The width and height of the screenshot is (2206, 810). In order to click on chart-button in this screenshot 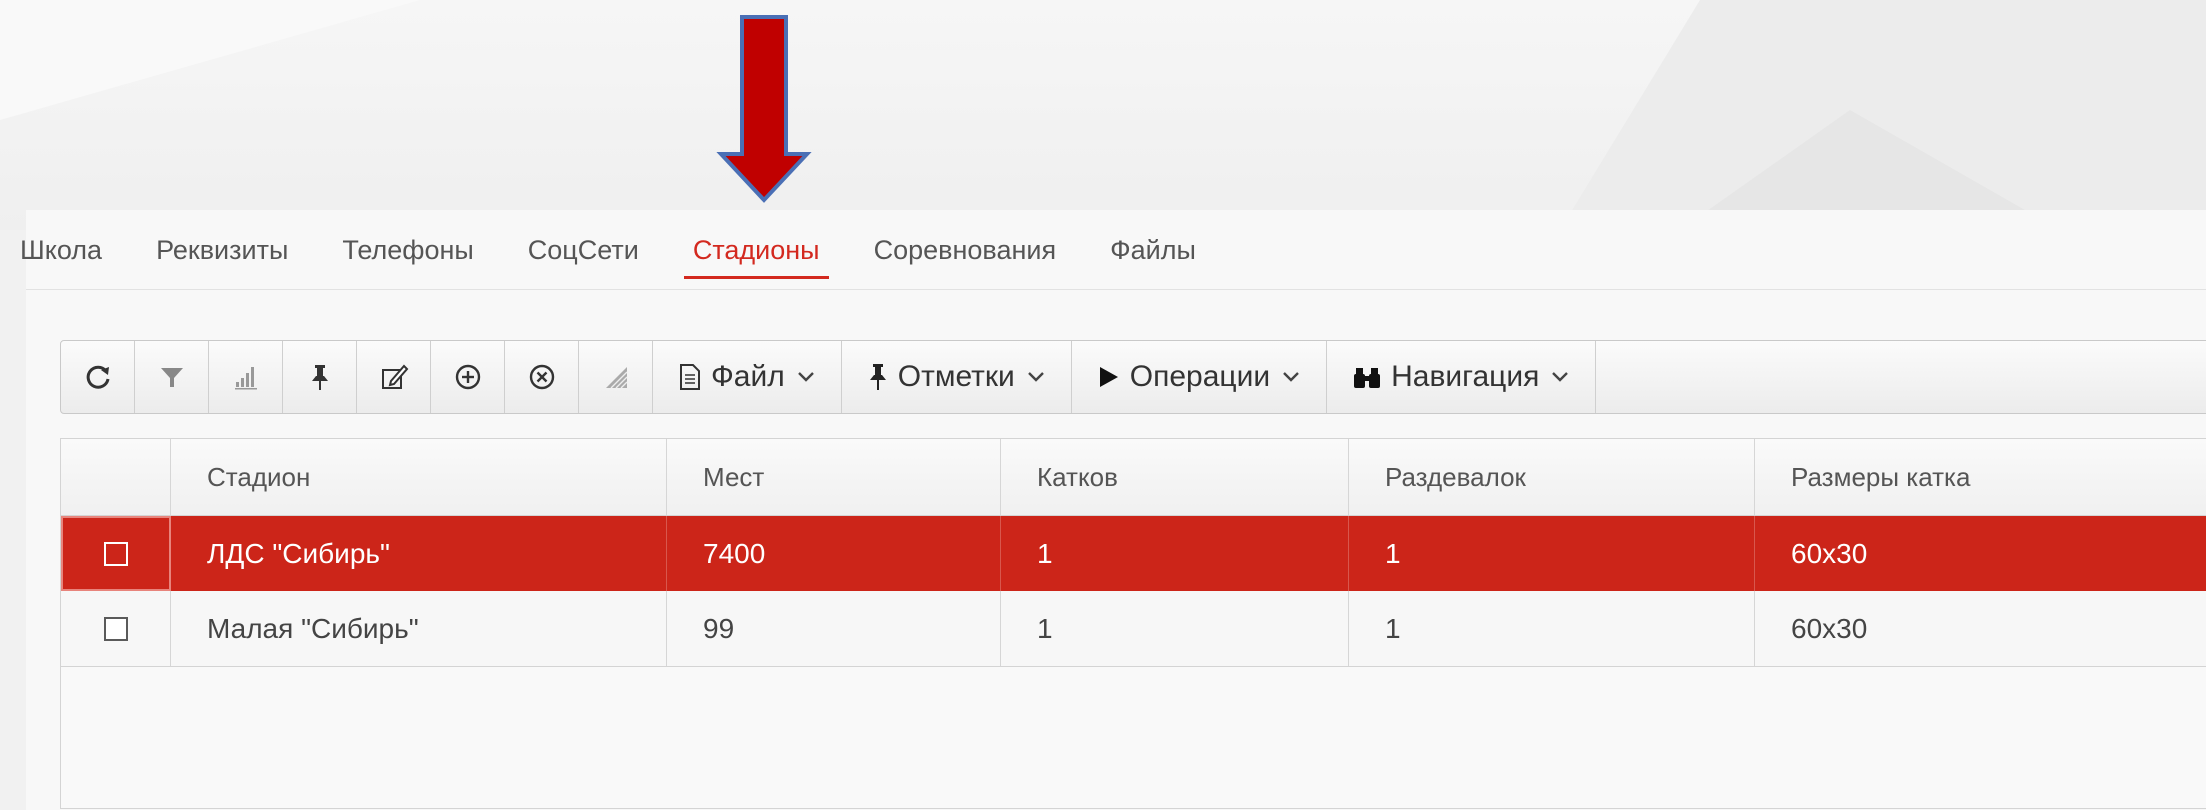, I will do `click(246, 377)`.